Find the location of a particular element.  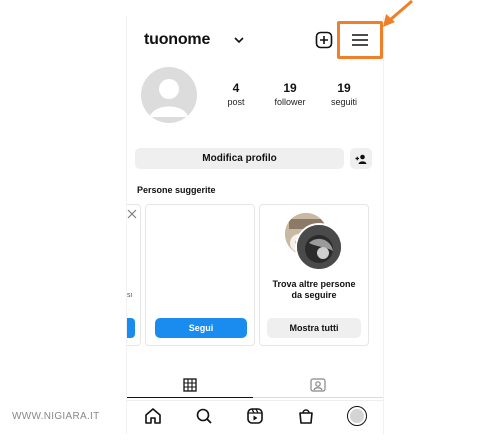

follow-button-partial is located at coordinates (131, 328).